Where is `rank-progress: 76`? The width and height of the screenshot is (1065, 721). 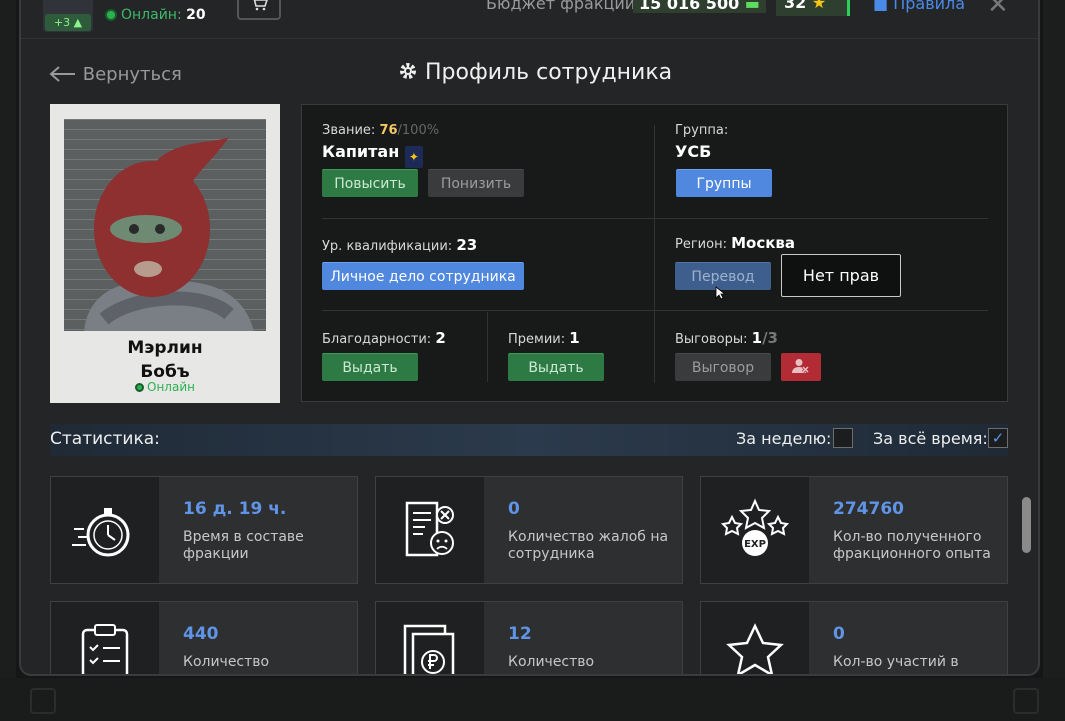 rank-progress: 76 is located at coordinates (388, 130).